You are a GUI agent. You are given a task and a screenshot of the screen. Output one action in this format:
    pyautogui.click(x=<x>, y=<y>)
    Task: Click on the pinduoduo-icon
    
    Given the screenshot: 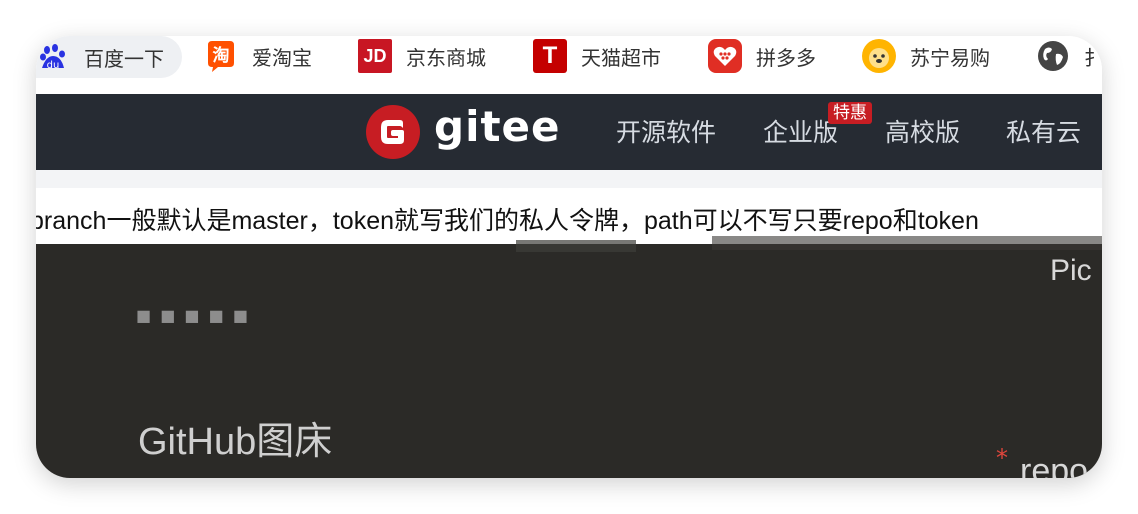 What is the action you would take?
    pyautogui.click(x=725, y=56)
    